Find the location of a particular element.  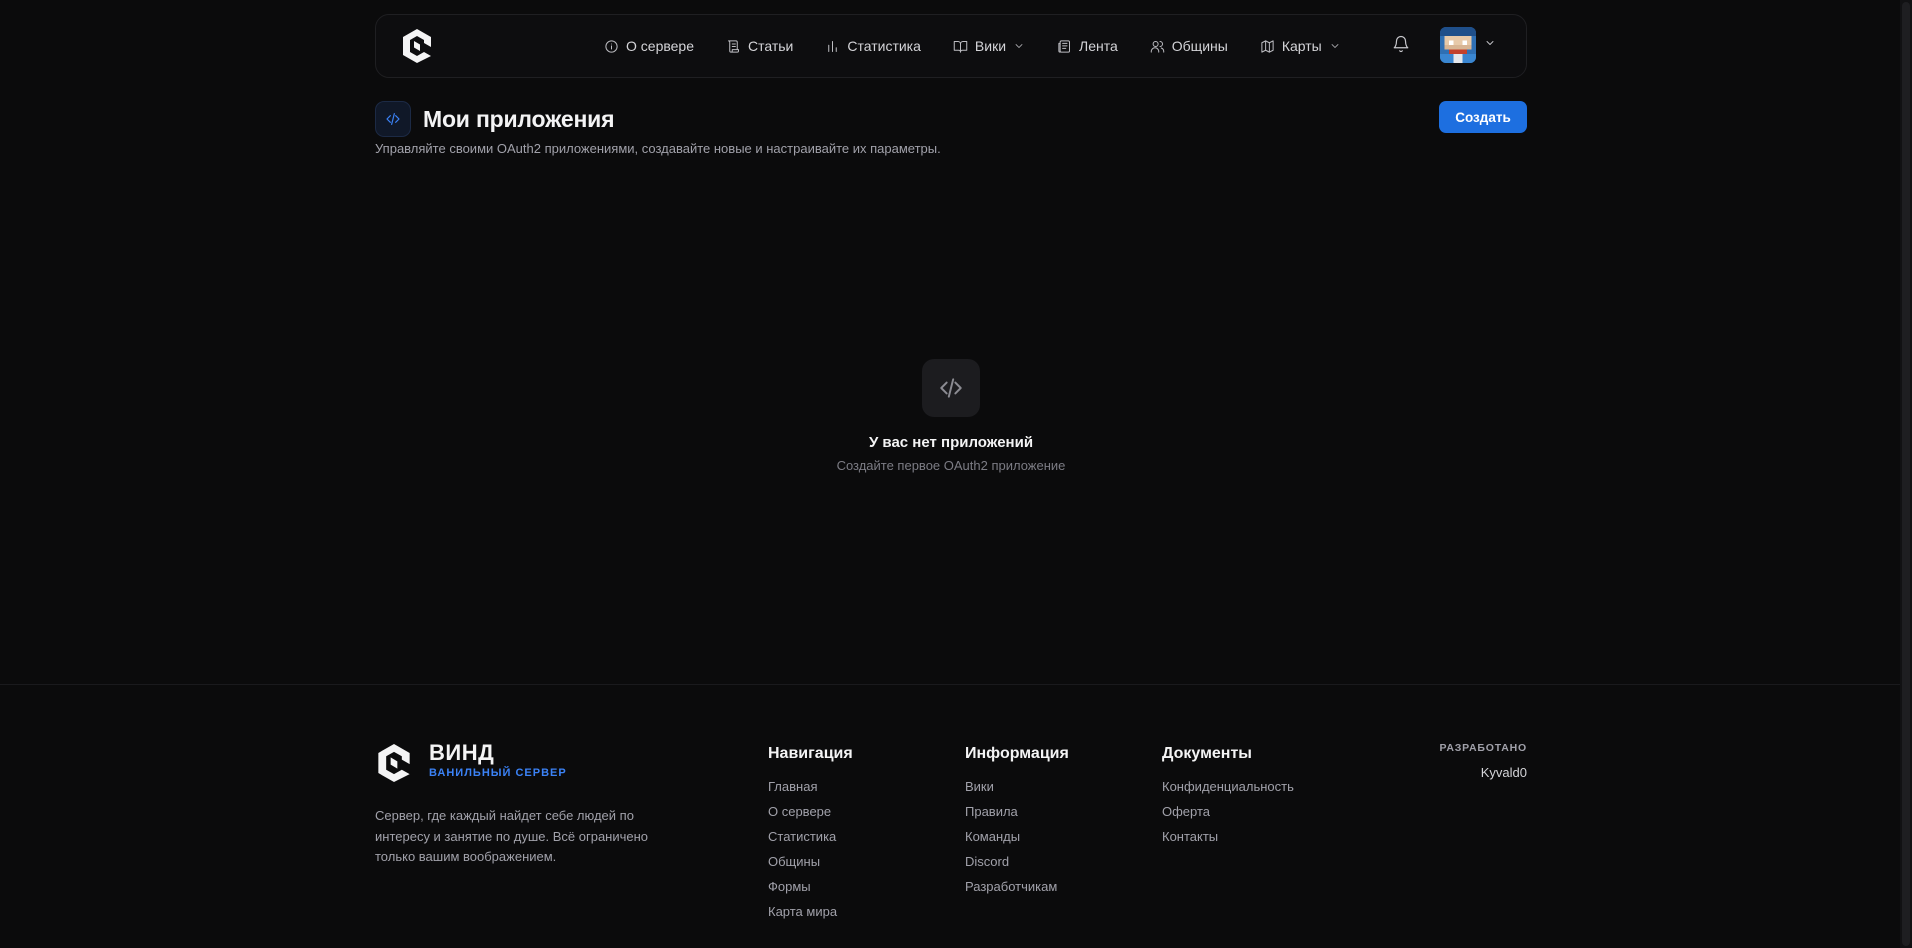

nav-item-label: Общины is located at coordinates (1199, 46).